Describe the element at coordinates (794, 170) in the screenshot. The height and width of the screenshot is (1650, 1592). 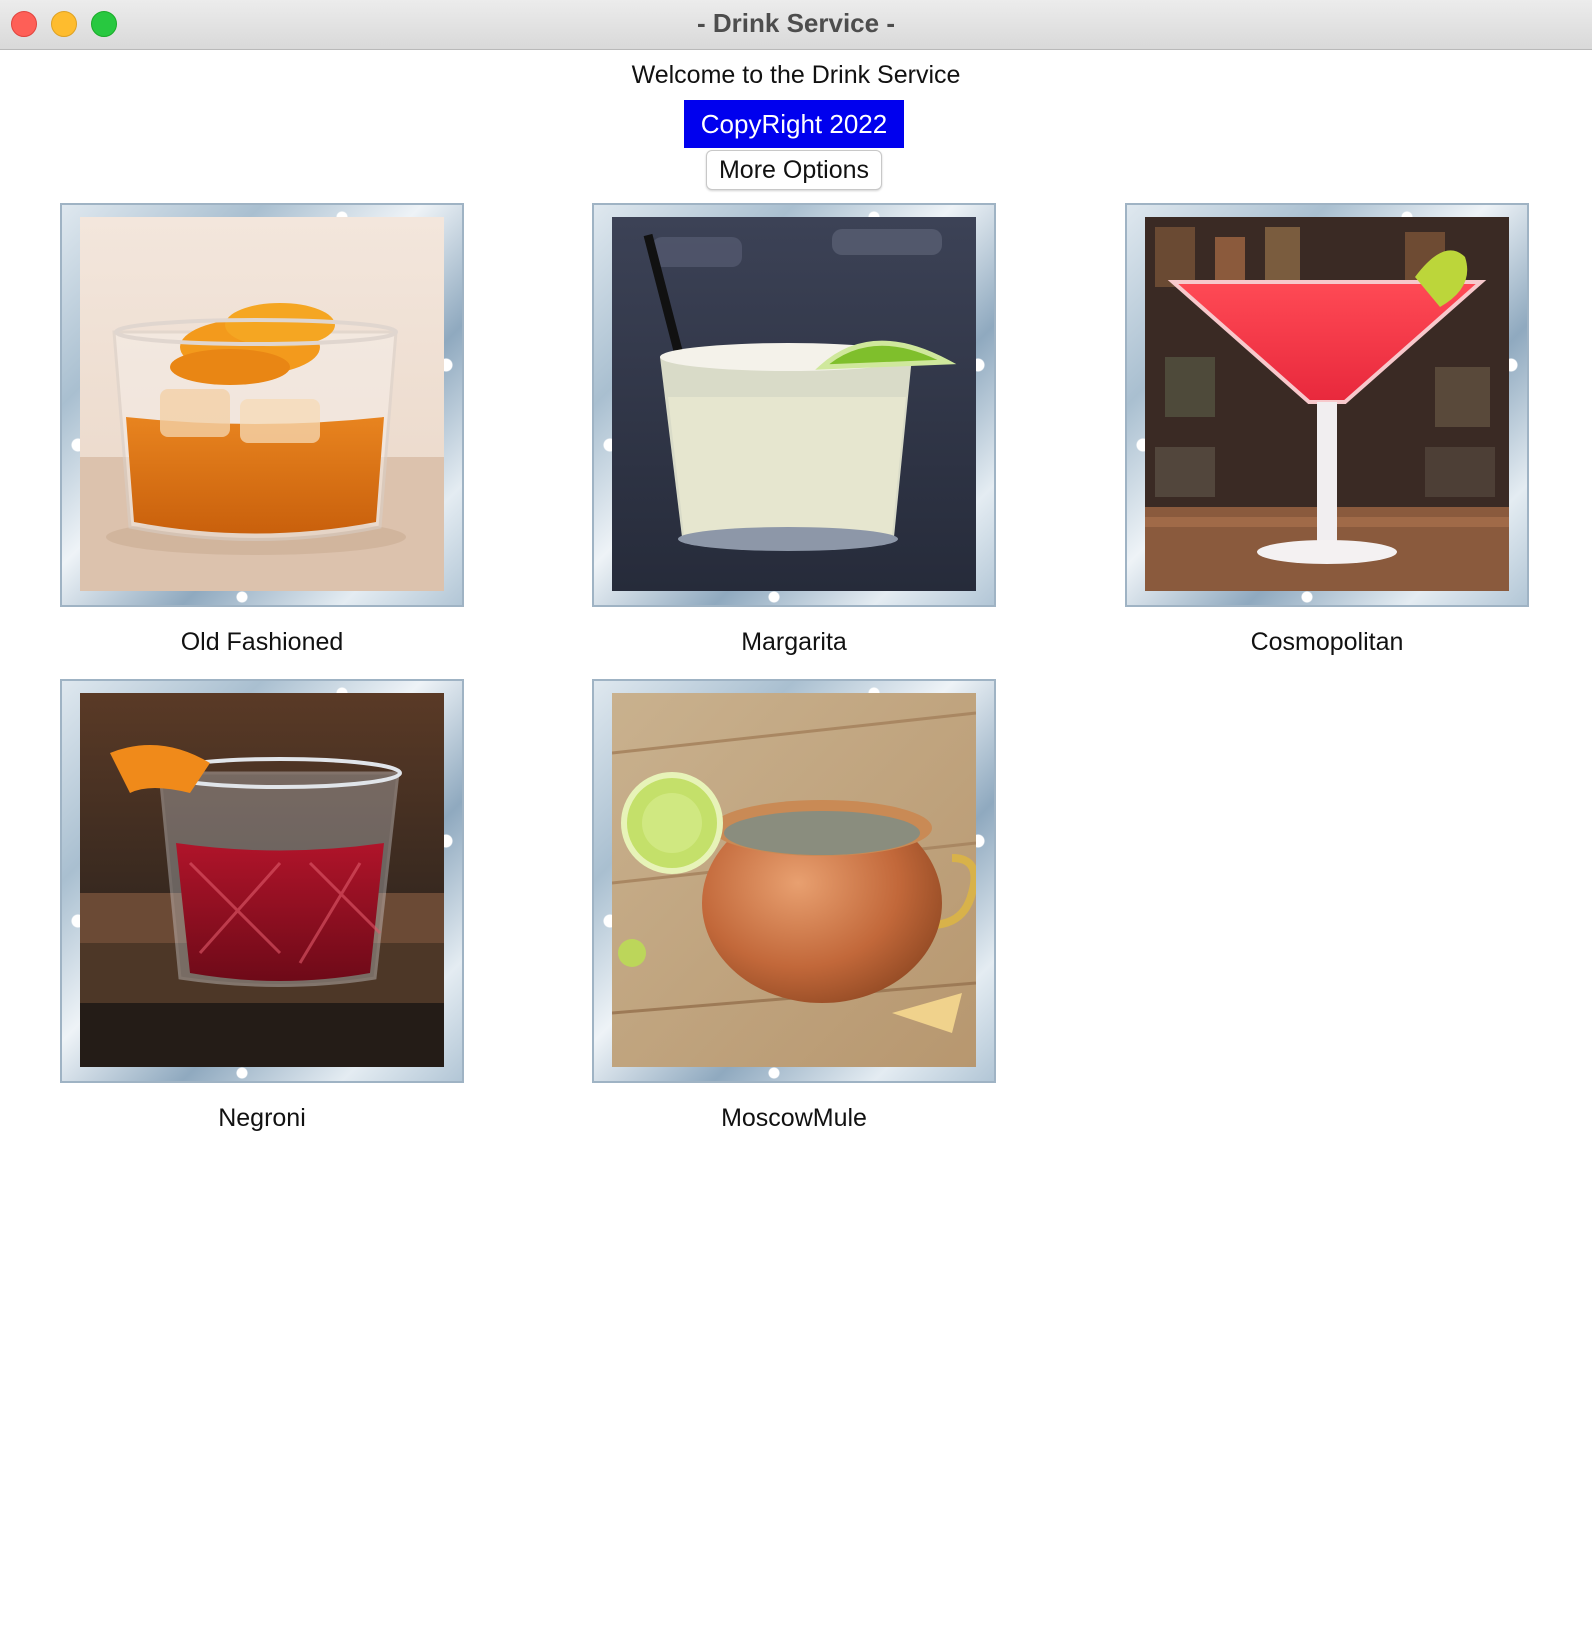
I see `more-options-button: More Options` at that location.